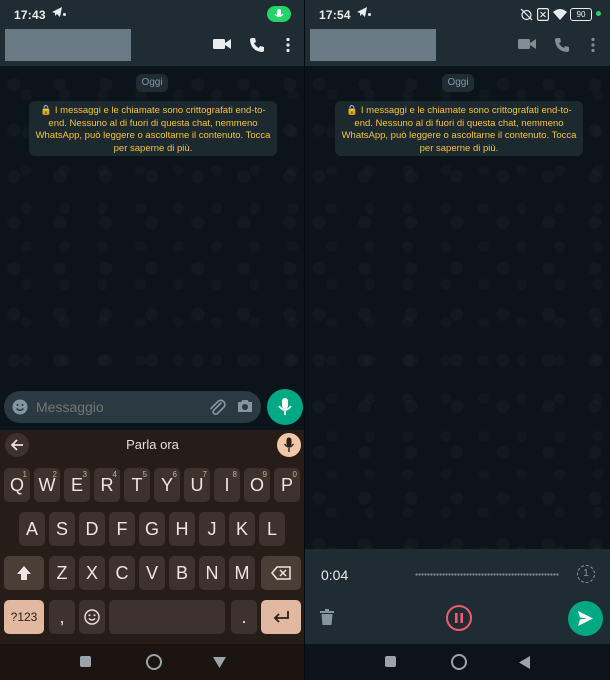 Image resolution: width=610 pixels, height=680 pixels. What do you see at coordinates (167, 485) in the screenshot?
I see `key-y: Y6` at bounding box center [167, 485].